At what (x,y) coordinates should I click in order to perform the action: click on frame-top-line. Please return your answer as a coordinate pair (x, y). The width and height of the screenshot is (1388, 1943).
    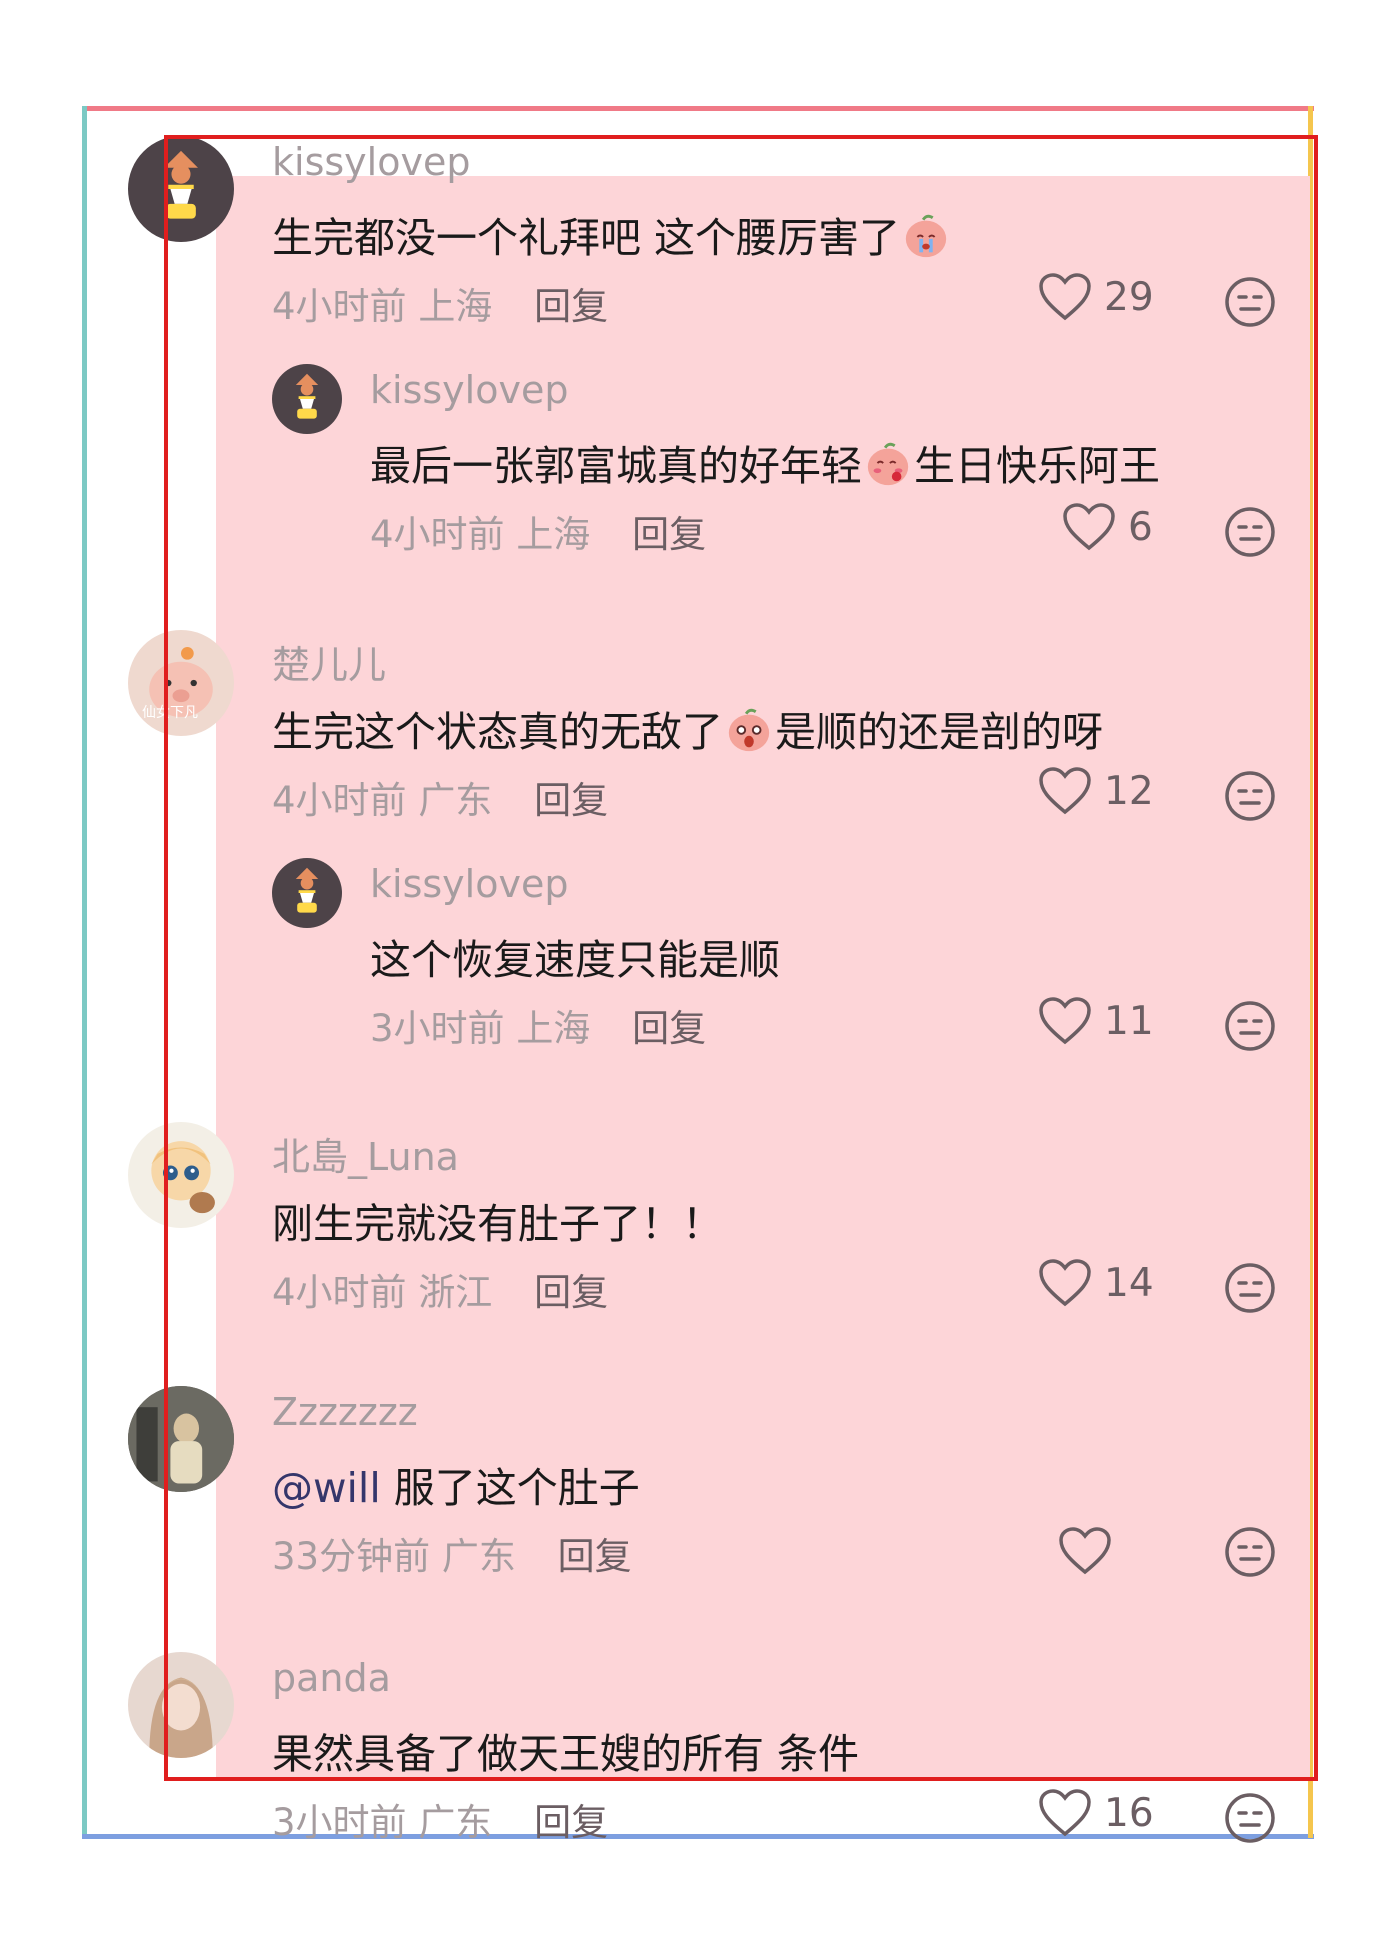
    Looking at the image, I should click on (698, 108).